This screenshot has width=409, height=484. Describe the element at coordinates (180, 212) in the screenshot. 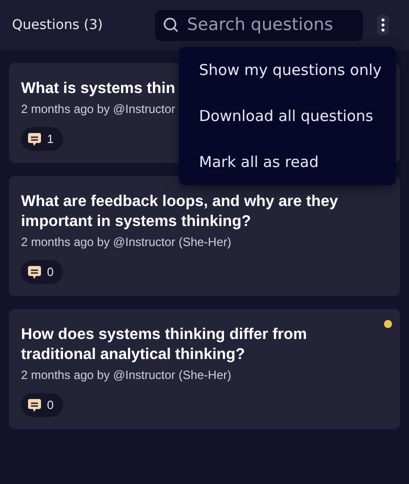

I see `question-title: What are feedback loops, and why are they important in systems thinking?` at that location.